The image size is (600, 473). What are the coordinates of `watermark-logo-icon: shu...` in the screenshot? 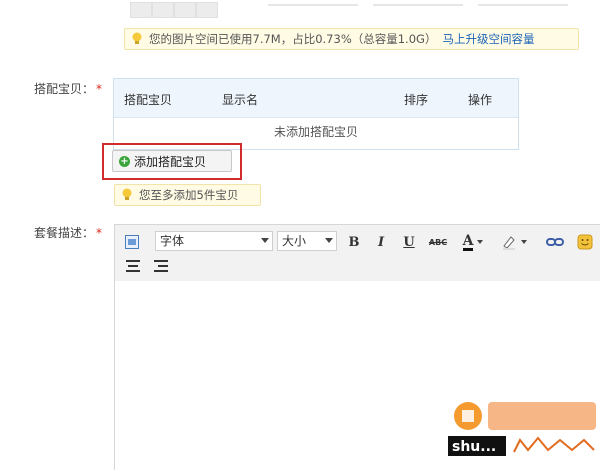 It's located at (523, 429).